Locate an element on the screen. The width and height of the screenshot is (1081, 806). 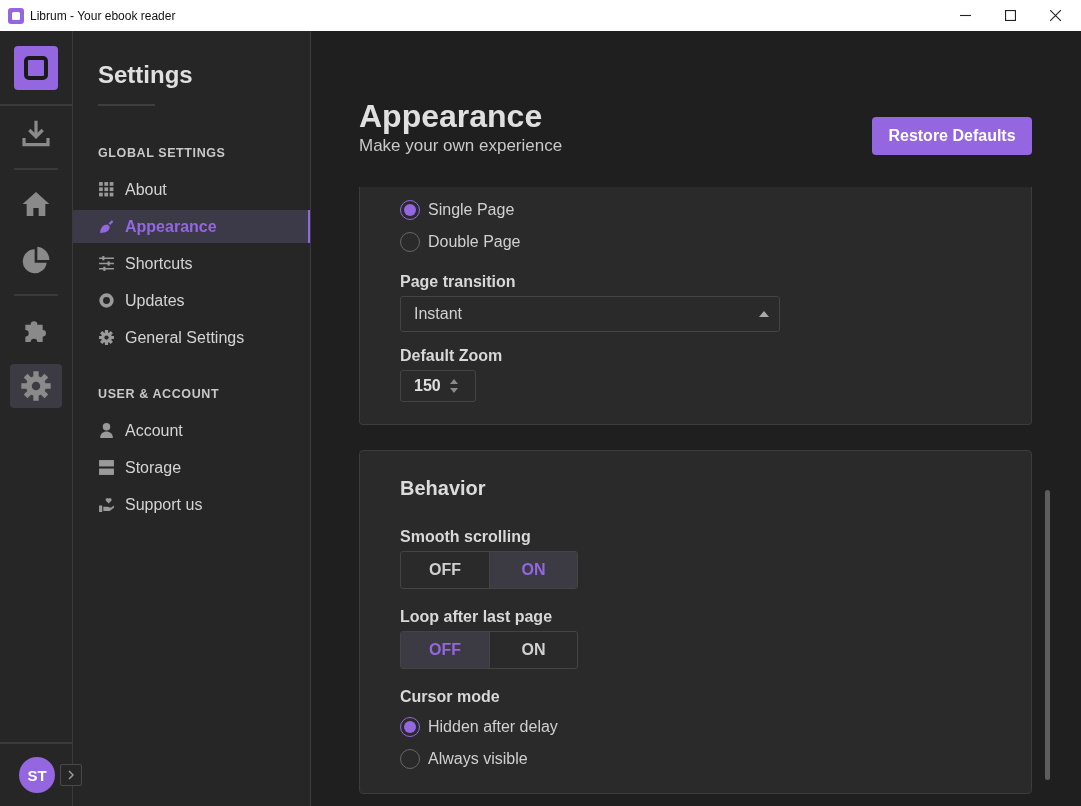
window-title: Librum - Your ebook reader is located at coordinates (103, 15).